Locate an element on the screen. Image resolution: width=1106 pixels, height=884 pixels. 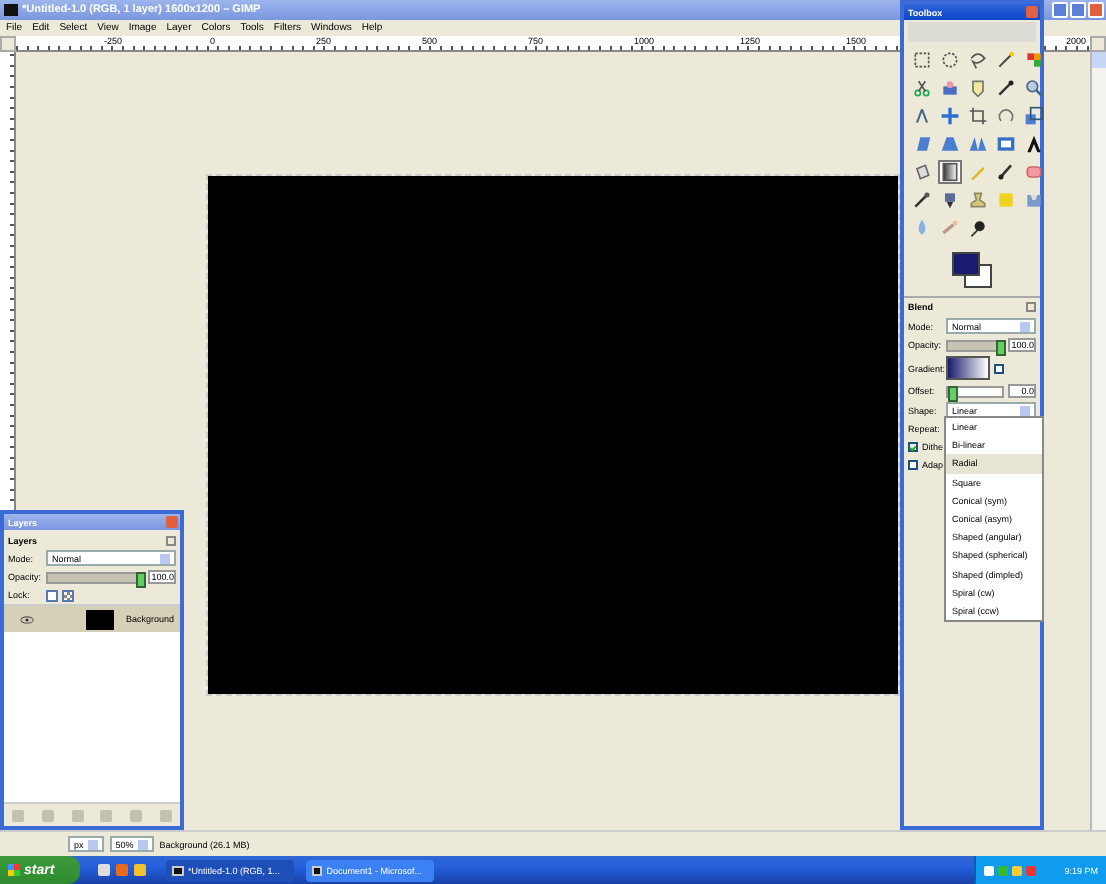
layer-thumbnail is located at coordinates (100, 619).